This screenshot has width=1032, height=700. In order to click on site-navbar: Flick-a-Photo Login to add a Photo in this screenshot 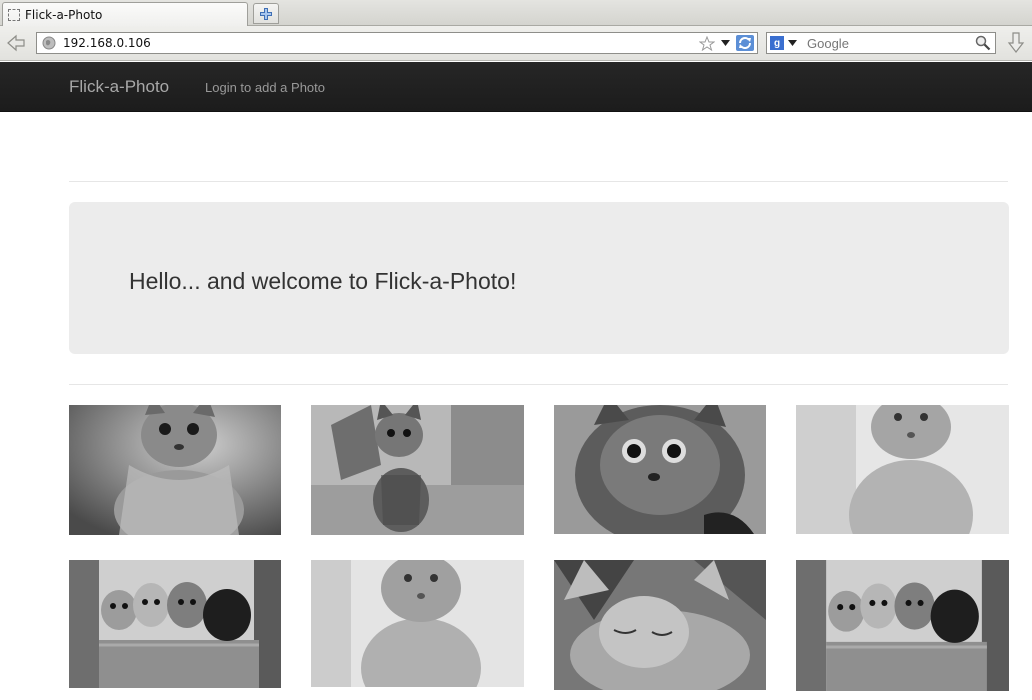, I will do `click(516, 87)`.